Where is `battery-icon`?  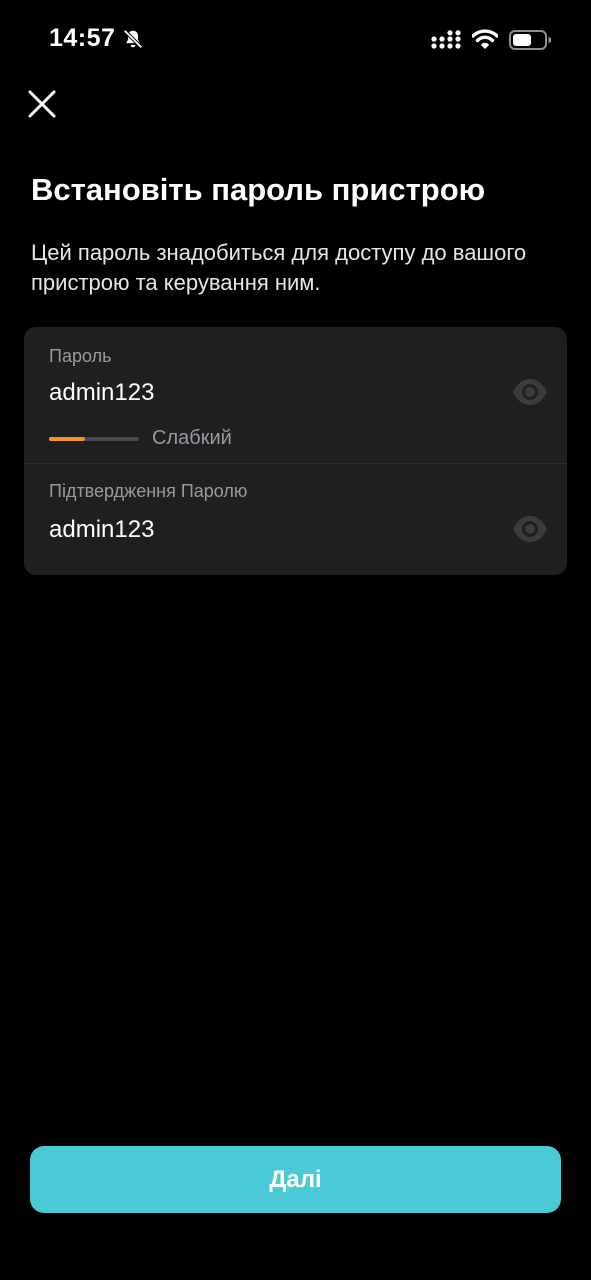 battery-icon is located at coordinates (530, 40).